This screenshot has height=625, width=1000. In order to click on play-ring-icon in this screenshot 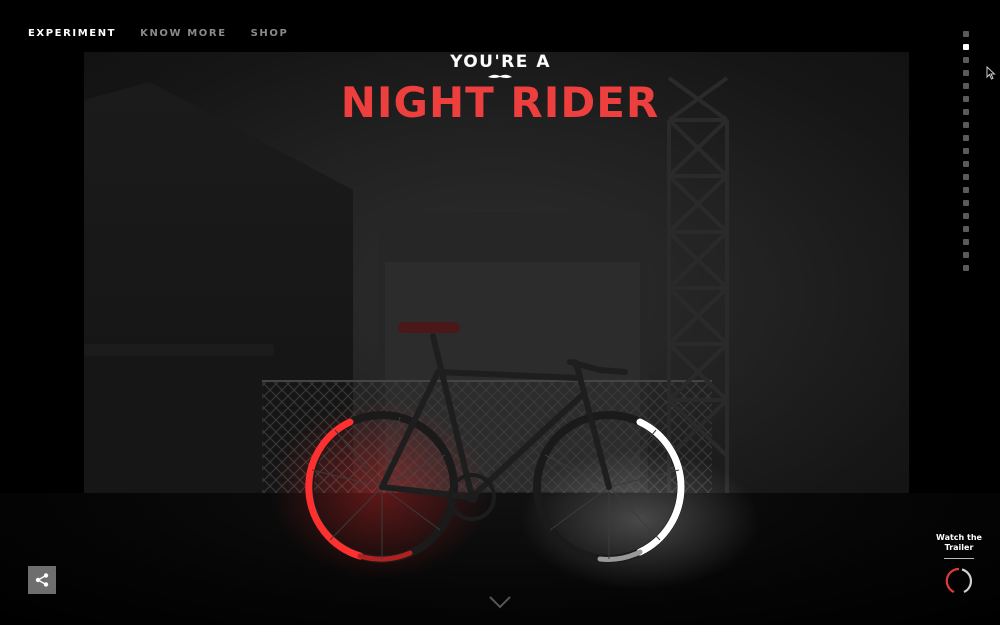, I will do `click(959, 580)`.